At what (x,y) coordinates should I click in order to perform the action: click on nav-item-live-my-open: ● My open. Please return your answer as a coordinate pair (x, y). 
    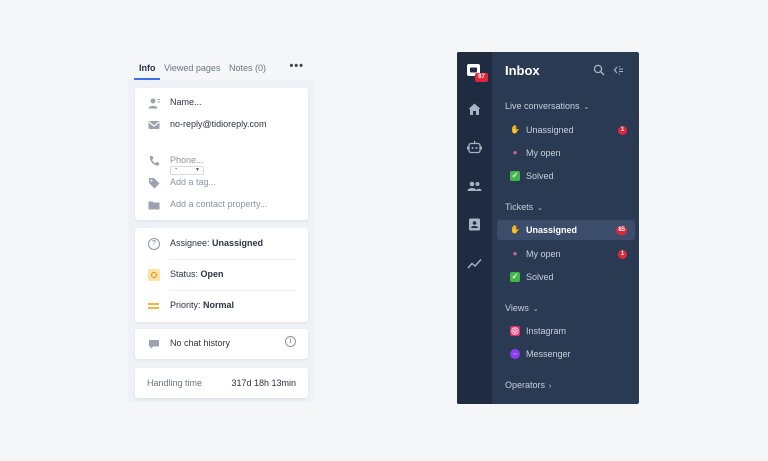
    Looking at the image, I should click on (566, 153).